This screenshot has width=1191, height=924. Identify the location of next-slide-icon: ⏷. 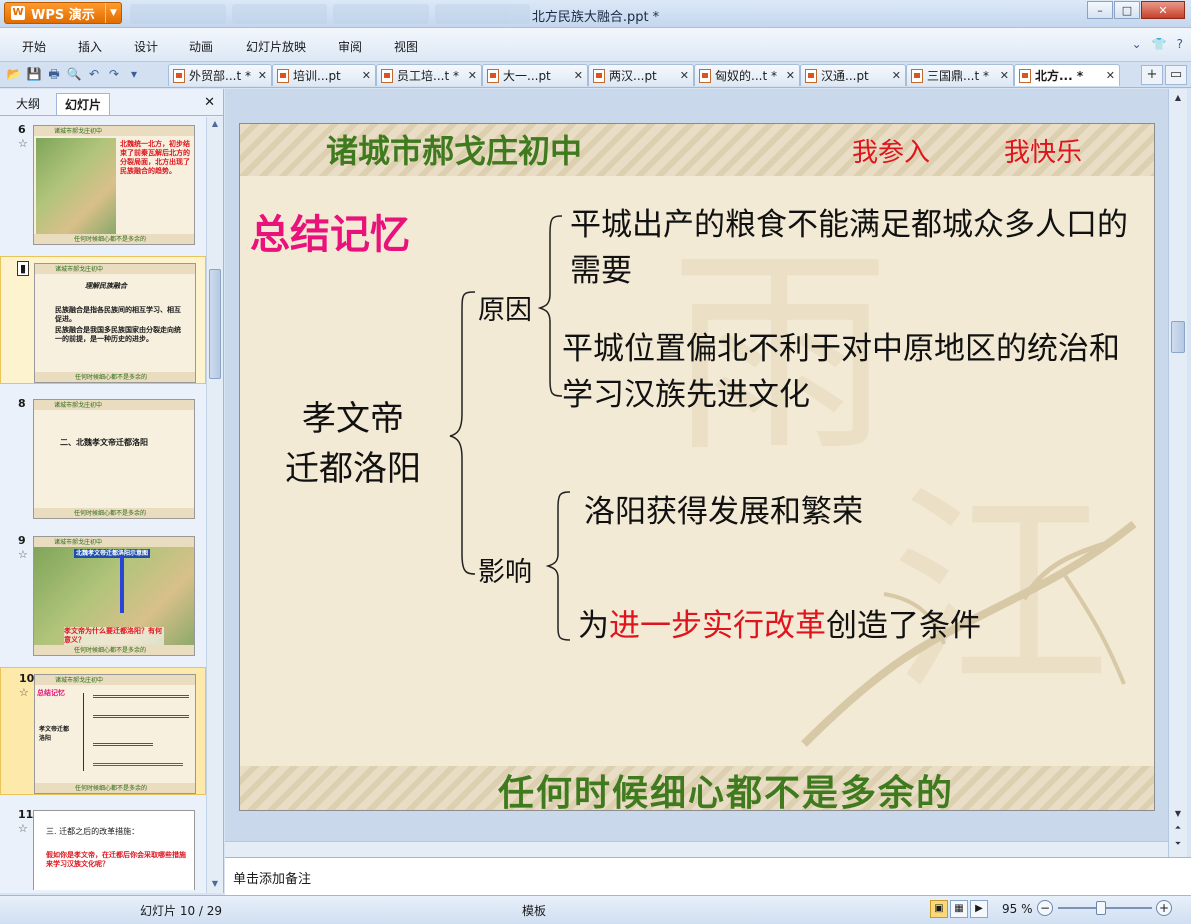
(1178, 844).